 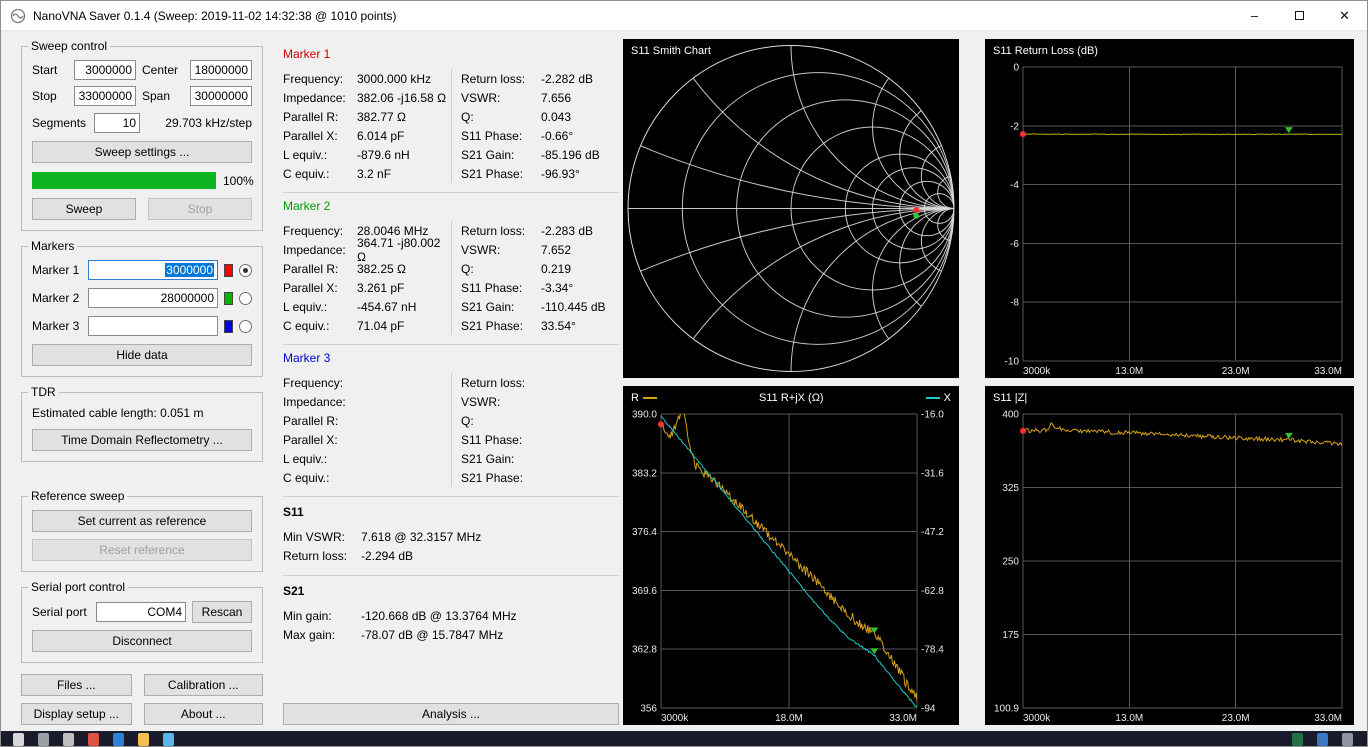 I want to click on edge-icon, so click(x=118, y=739).